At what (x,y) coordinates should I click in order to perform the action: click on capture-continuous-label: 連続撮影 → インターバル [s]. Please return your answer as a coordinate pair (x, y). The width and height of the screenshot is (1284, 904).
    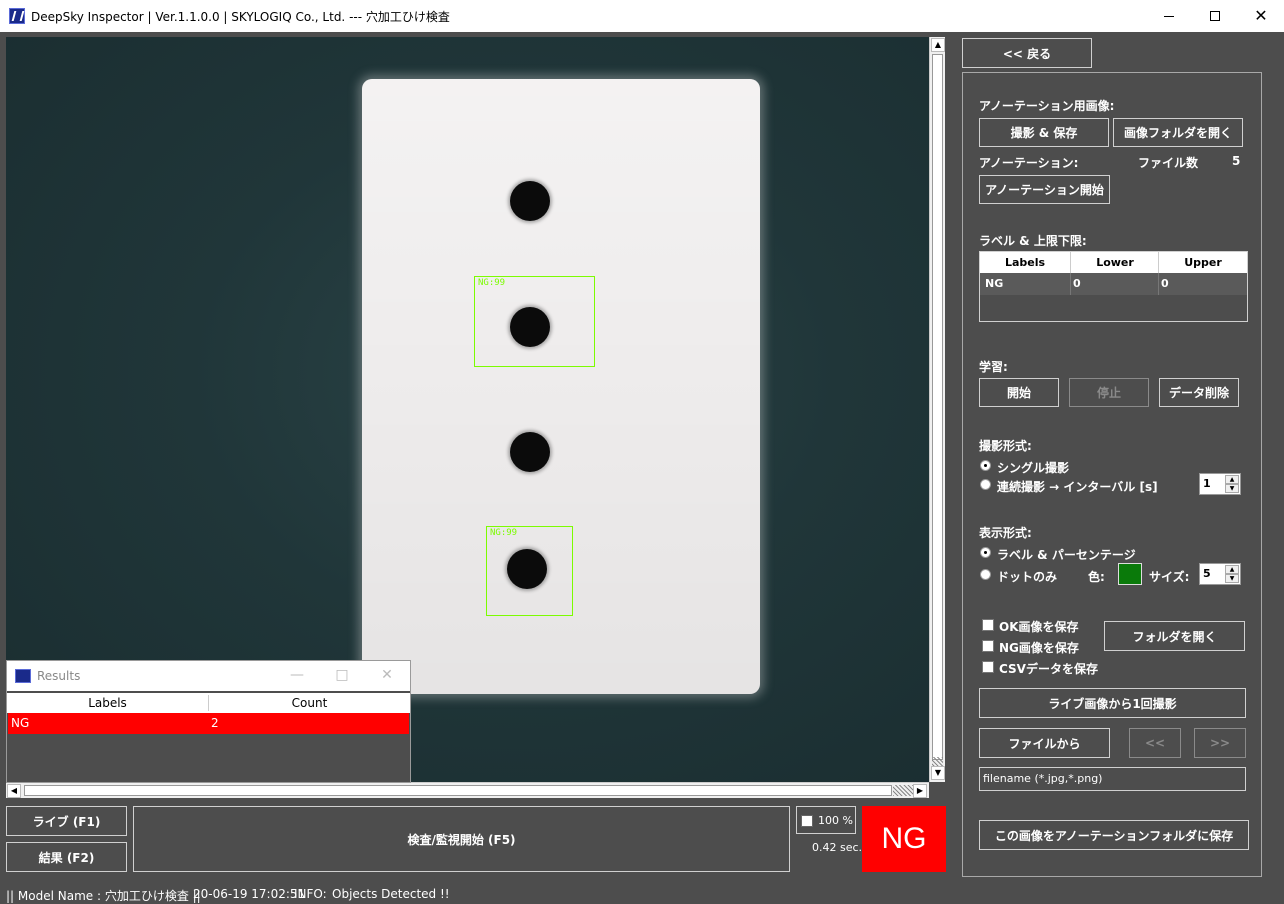
    Looking at the image, I should click on (1077, 487).